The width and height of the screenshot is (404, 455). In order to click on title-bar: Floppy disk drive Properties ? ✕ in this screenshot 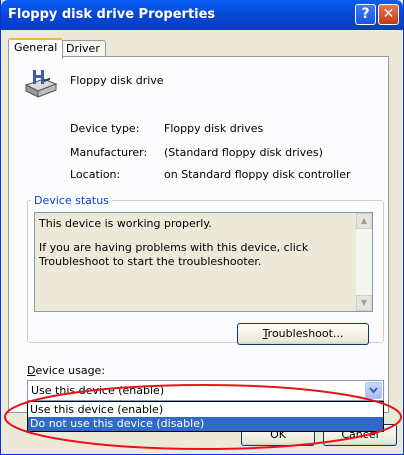, I will do `click(202, 15)`.